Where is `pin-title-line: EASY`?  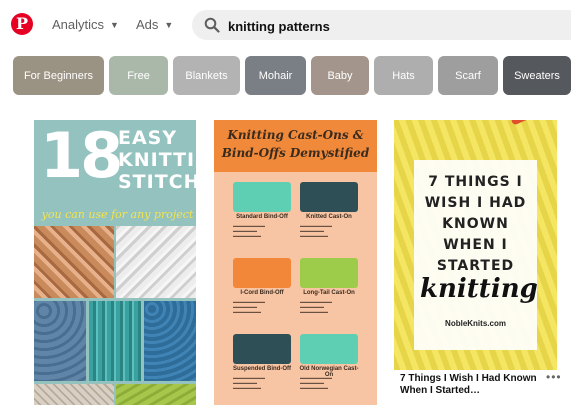 pin-title-line: EASY is located at coordinates (148, 138).